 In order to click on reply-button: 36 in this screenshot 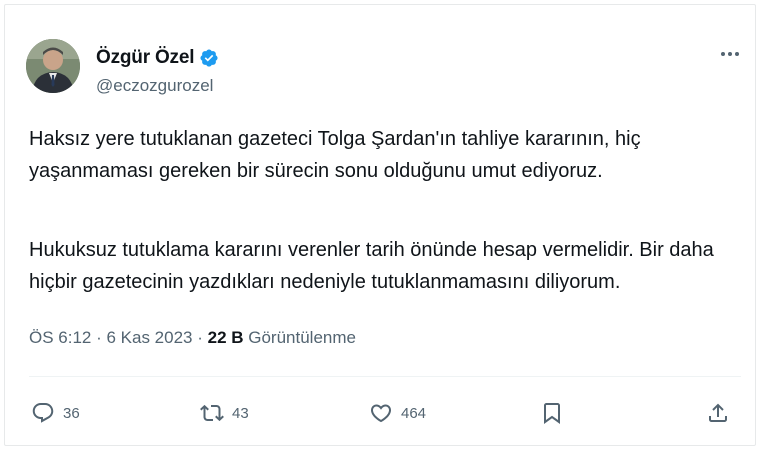, I will do `click(55, 413)`.